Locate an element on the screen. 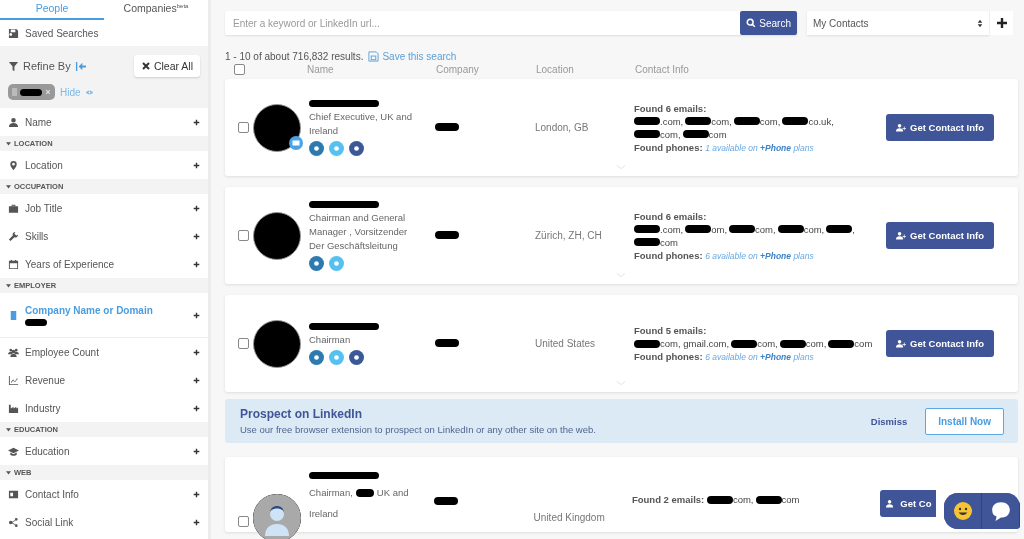 The height and width of the screenshot is (539, 1024). search-button: Search is located at coordinates (768, 23).